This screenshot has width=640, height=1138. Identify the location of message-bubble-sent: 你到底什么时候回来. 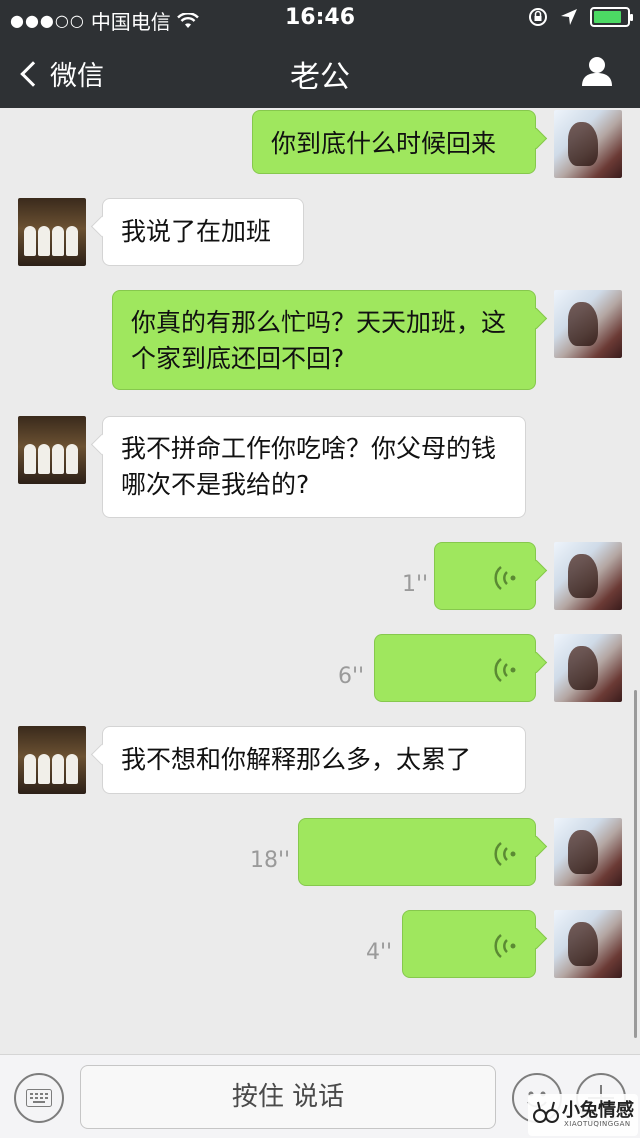
(394, 142).